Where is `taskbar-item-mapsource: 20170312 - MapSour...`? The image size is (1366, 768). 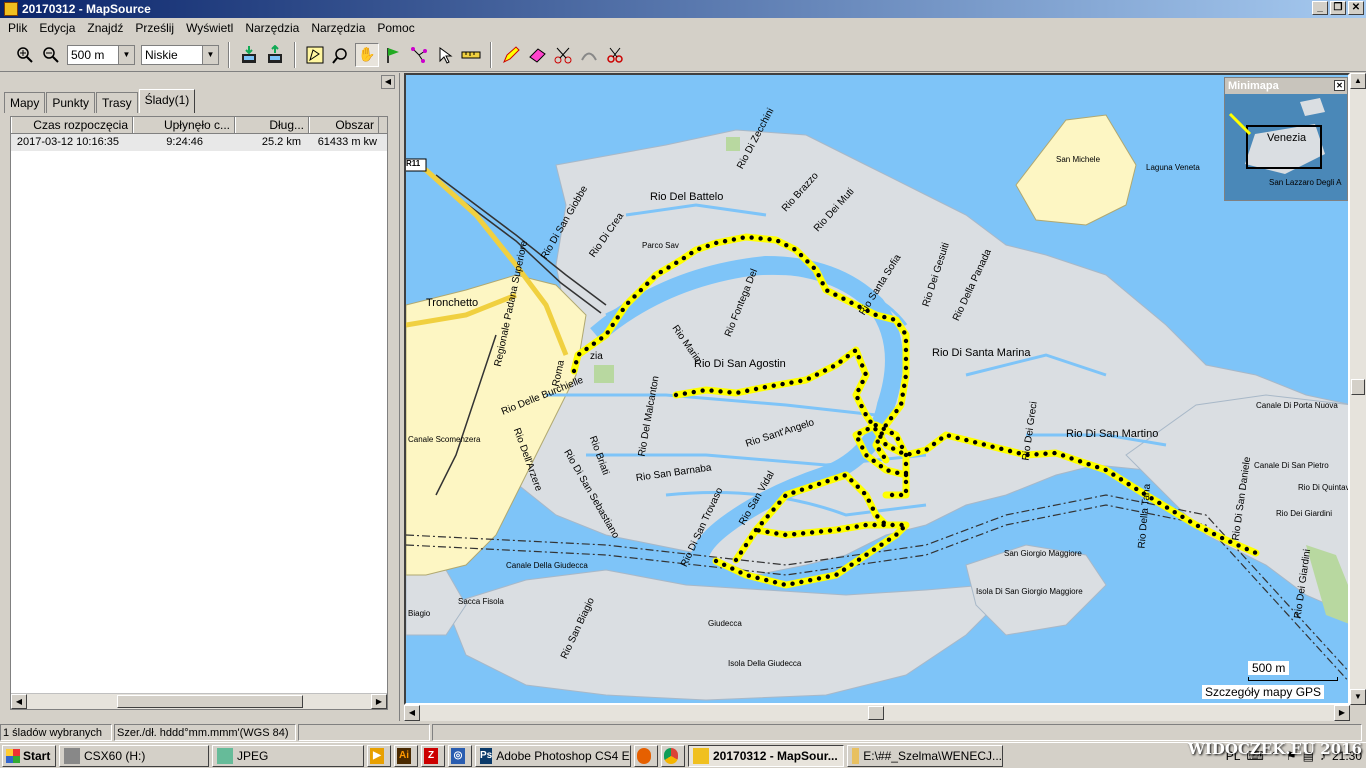
taskbar-item-mapsource: 20170312 - MapSour... is located at coordinates (766, 755).